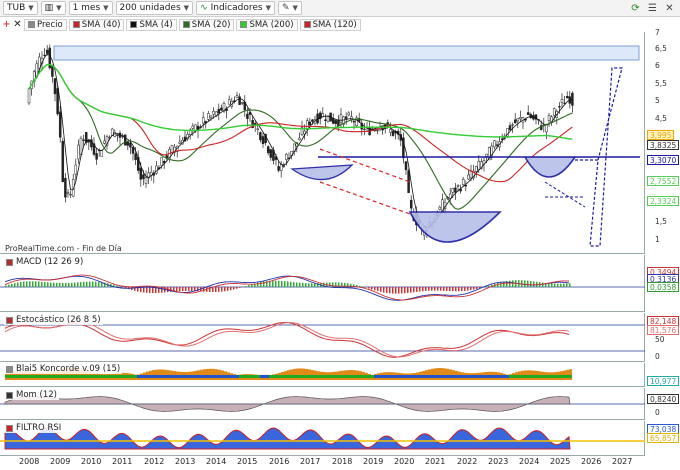 This screenshot has height=470, width=680. I want to click on units-selector: 200 unidades ▼, so click(154, 8).